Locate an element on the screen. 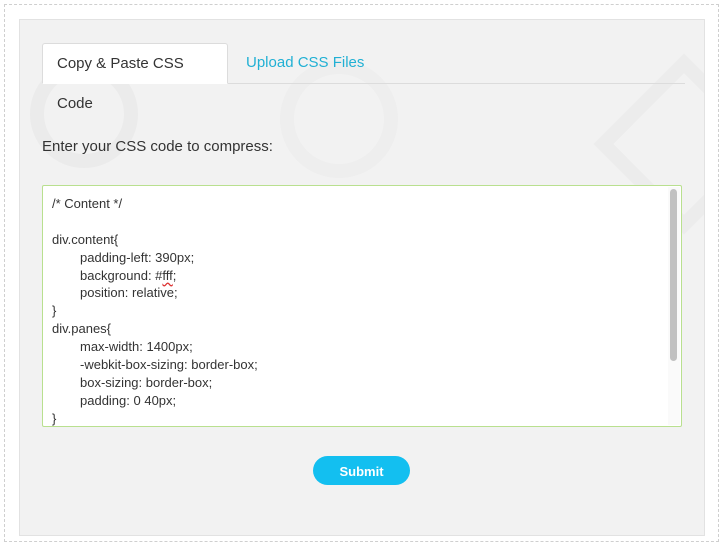 This screenshot has width=725, height=556. tab-upload-files-label: Upload CSS Files is located at coordinates (305, 62).